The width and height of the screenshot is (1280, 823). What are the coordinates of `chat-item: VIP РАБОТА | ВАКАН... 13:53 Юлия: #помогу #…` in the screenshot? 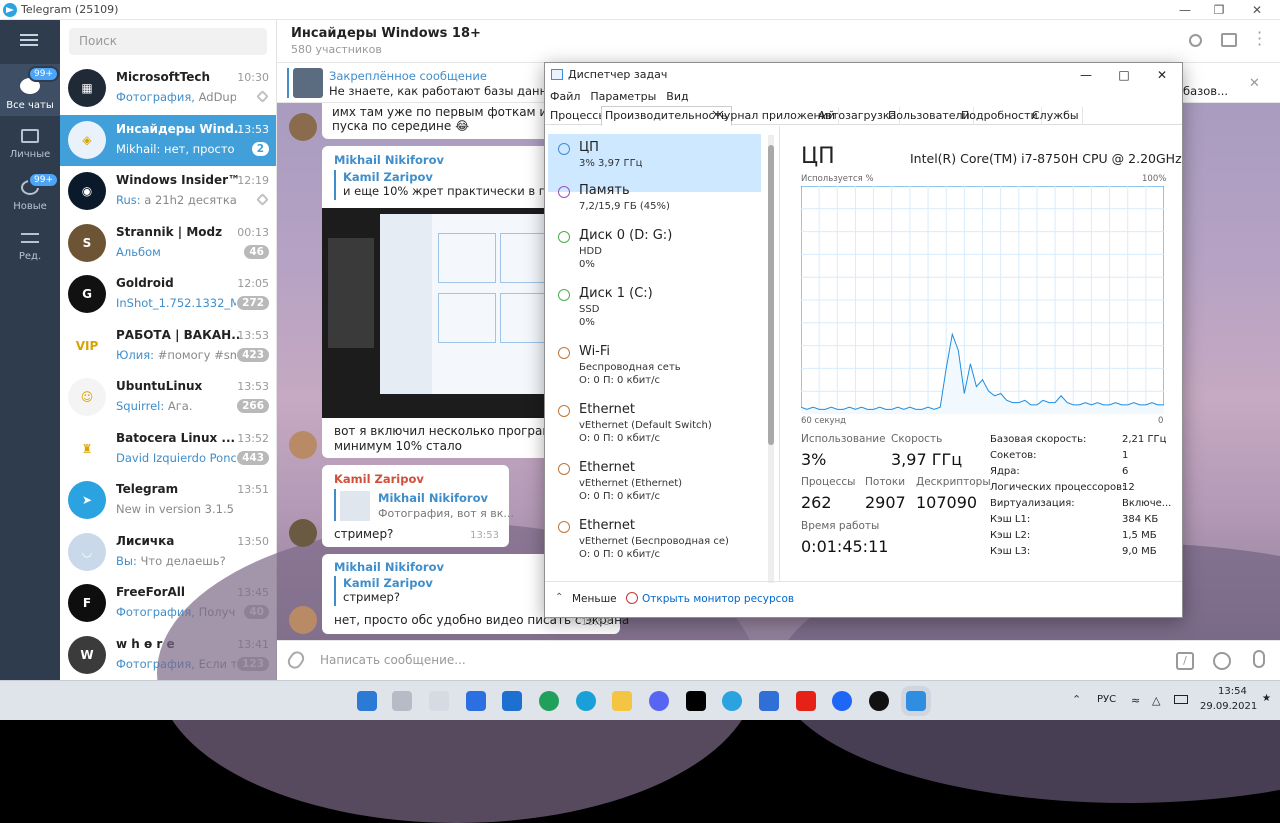 It's located at (168, 346).